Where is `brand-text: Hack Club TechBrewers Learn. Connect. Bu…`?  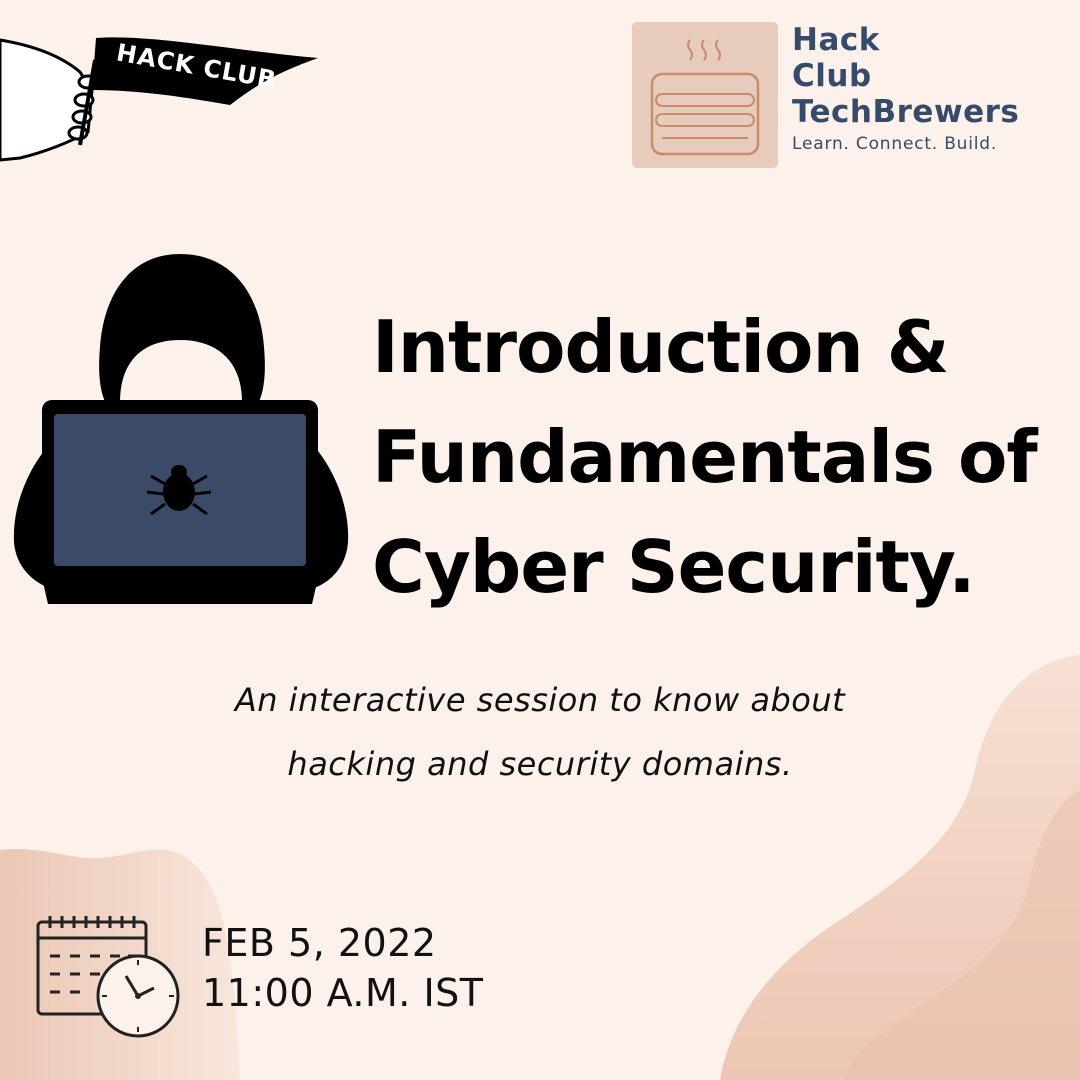 brand-text: Hack Club TechBrewers Learn. Connect. Bu… is located at coordinates (932, 88).